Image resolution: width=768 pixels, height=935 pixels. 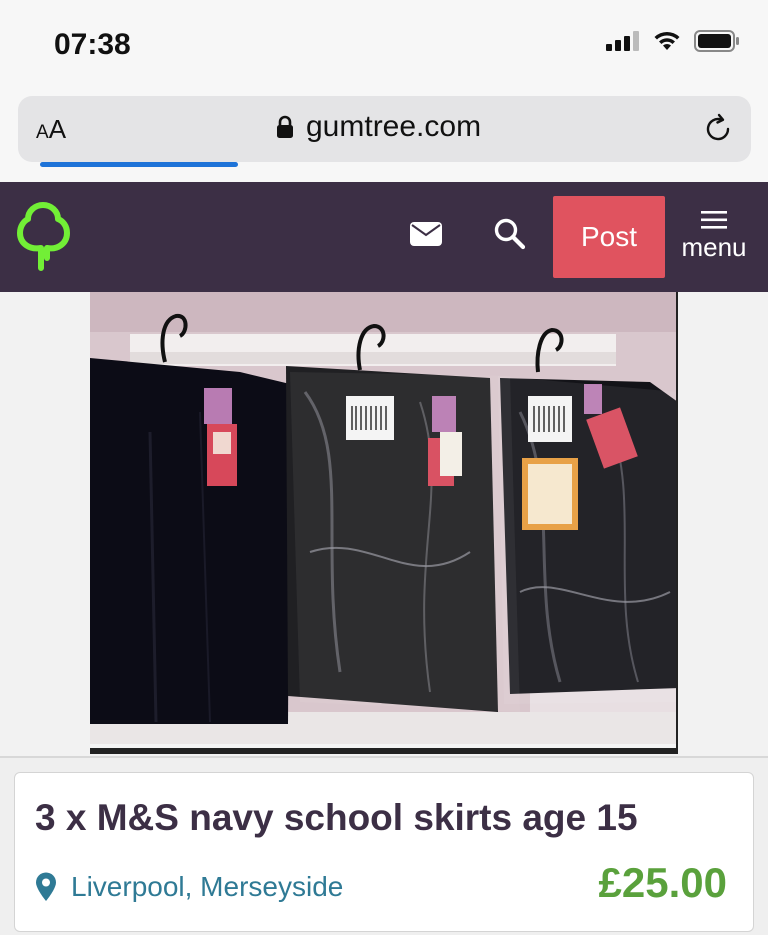 What do you see at coordinates (714, 220) in the screenshot?
I see `hamburger-menu-icon` at bounding box center [714, 220].